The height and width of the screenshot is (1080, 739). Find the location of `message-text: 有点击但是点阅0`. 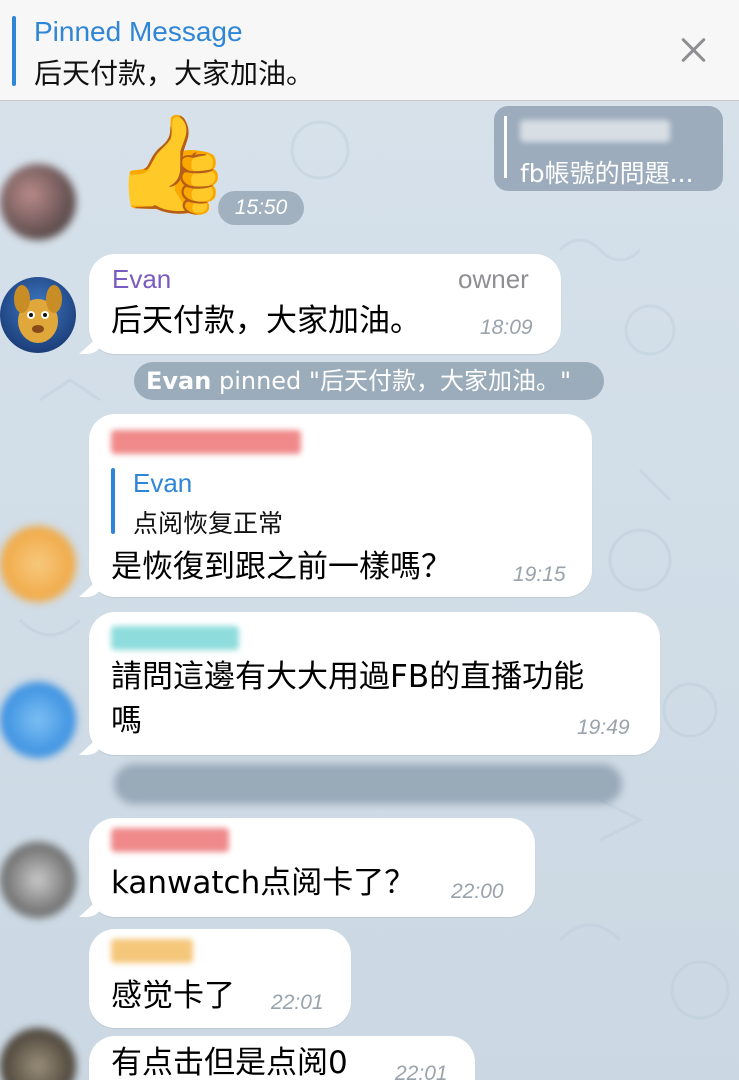

message-text: 有点击但是点阅0 is located at coordinates (229, 1062).